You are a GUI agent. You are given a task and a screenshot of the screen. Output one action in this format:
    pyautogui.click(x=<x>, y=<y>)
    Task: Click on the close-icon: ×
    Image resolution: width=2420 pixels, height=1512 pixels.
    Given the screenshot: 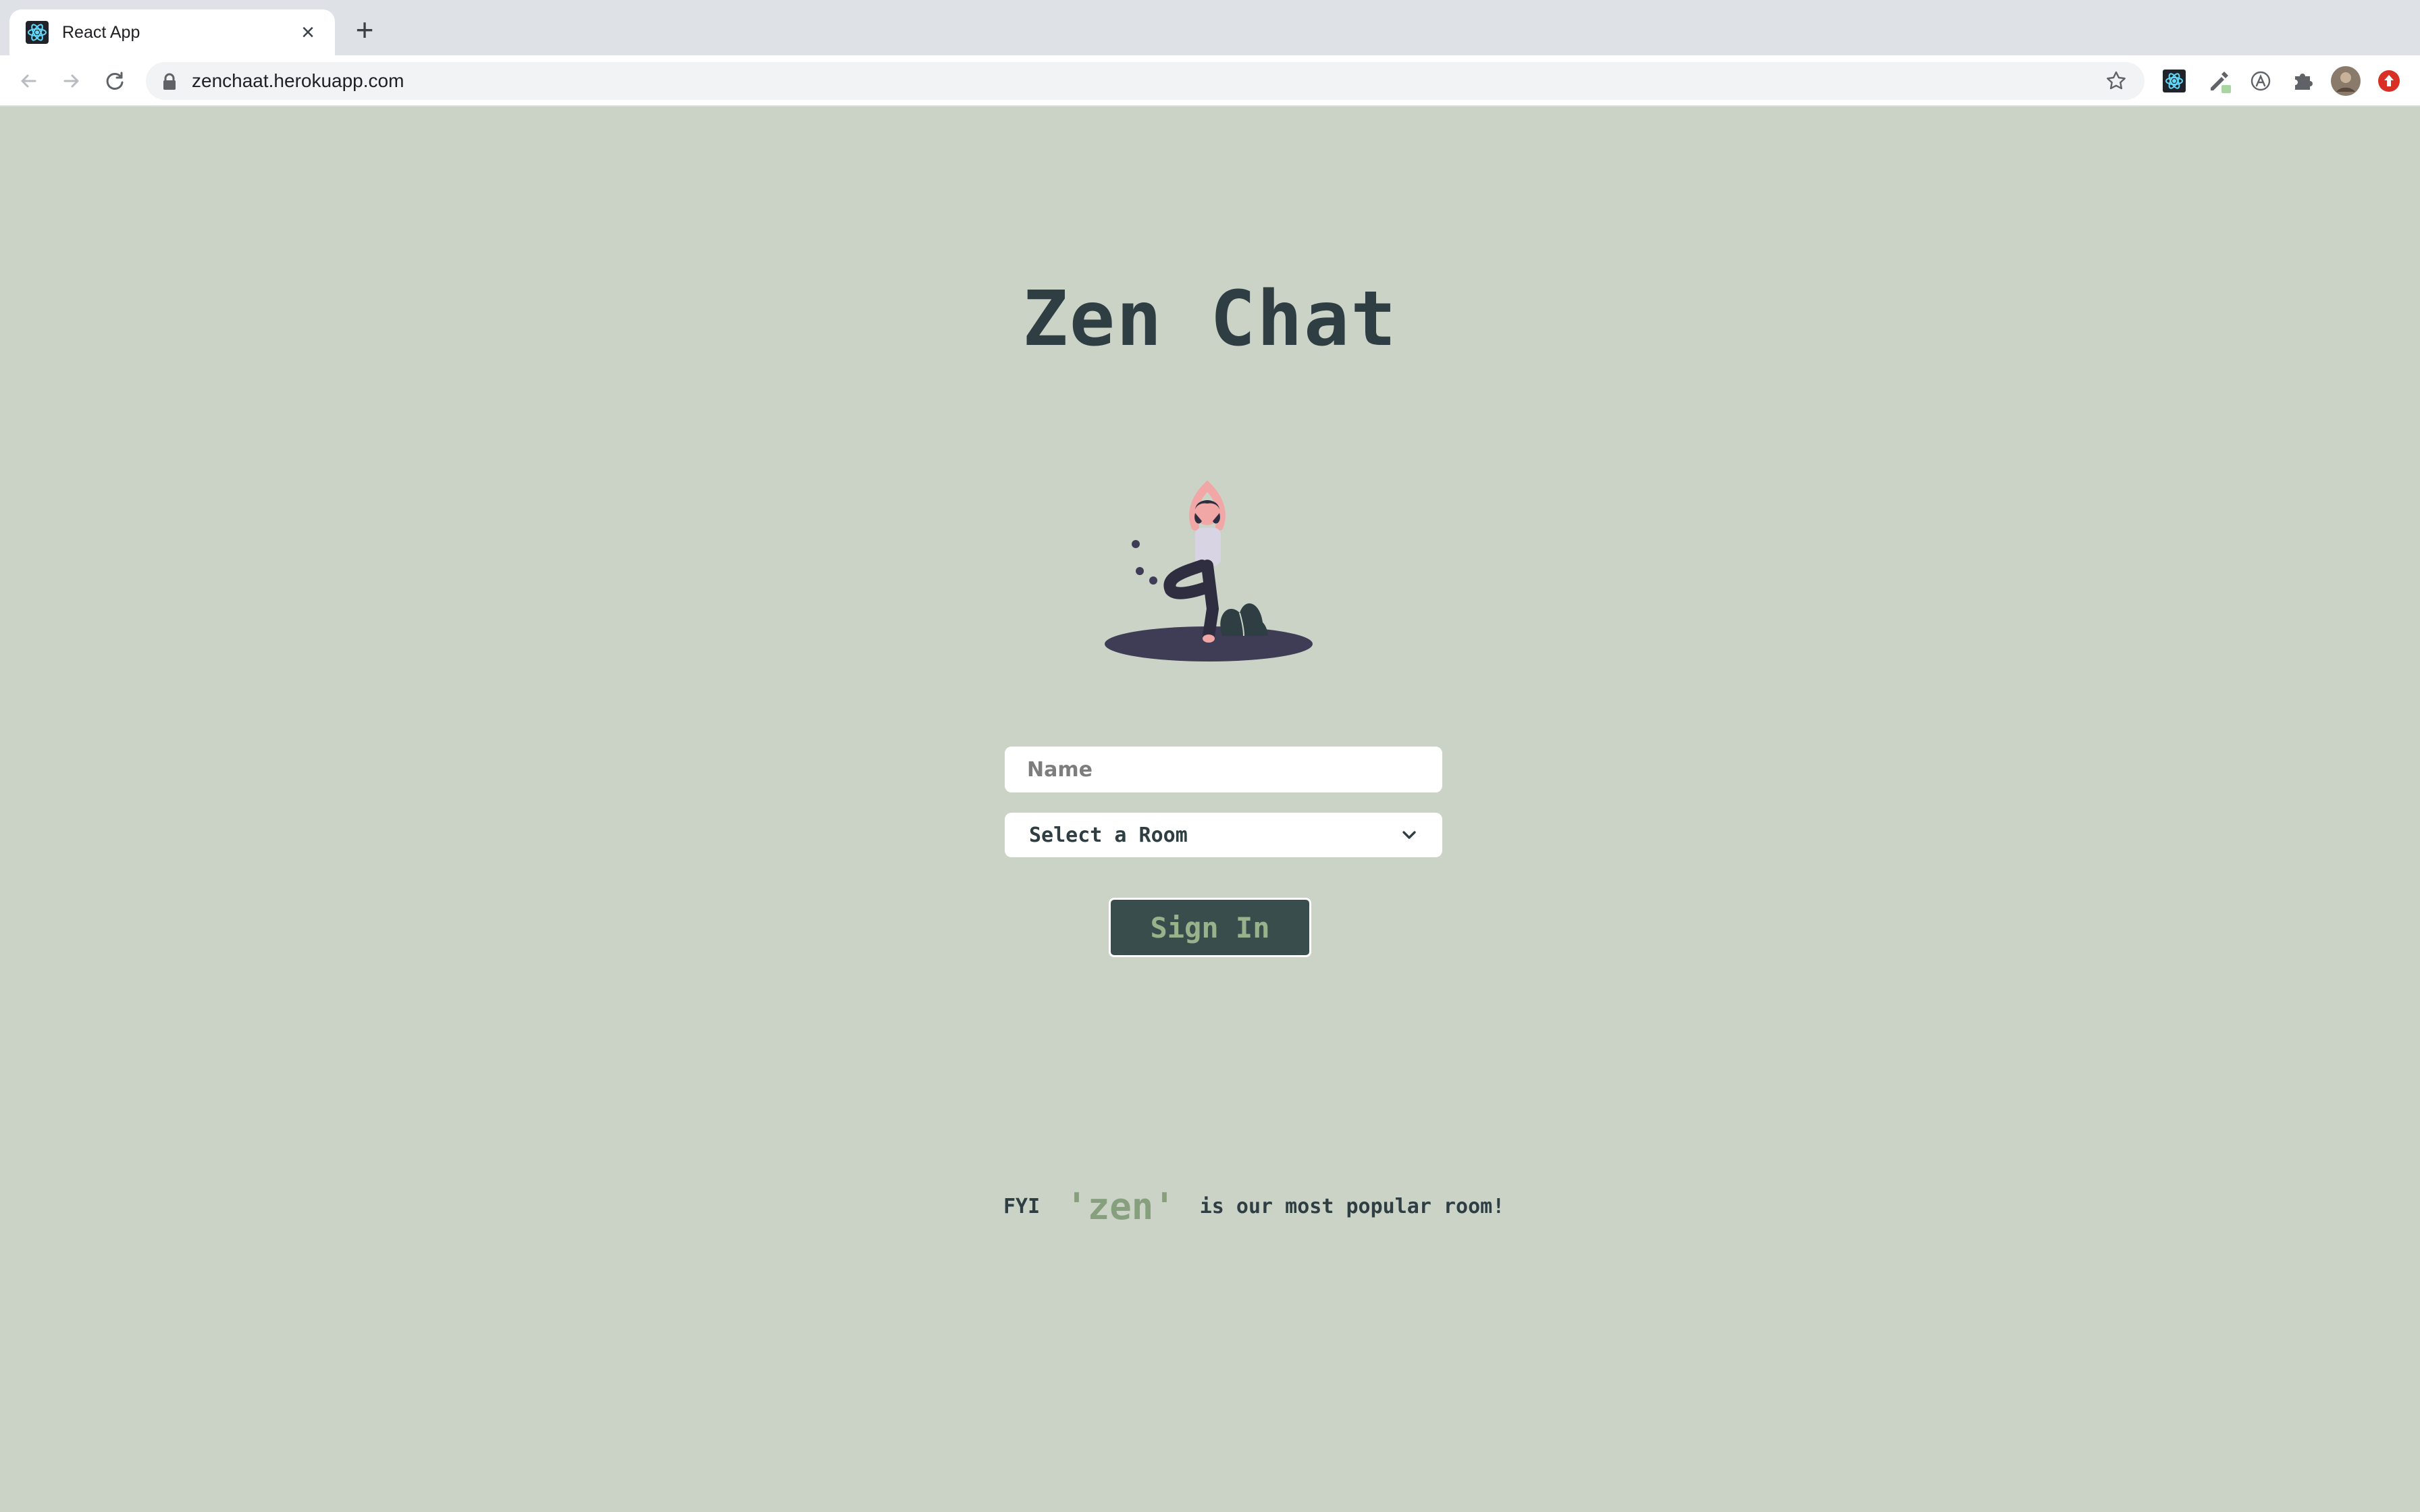 What is the action you would take?
    pyautogui.click(x=307, y=32)
    